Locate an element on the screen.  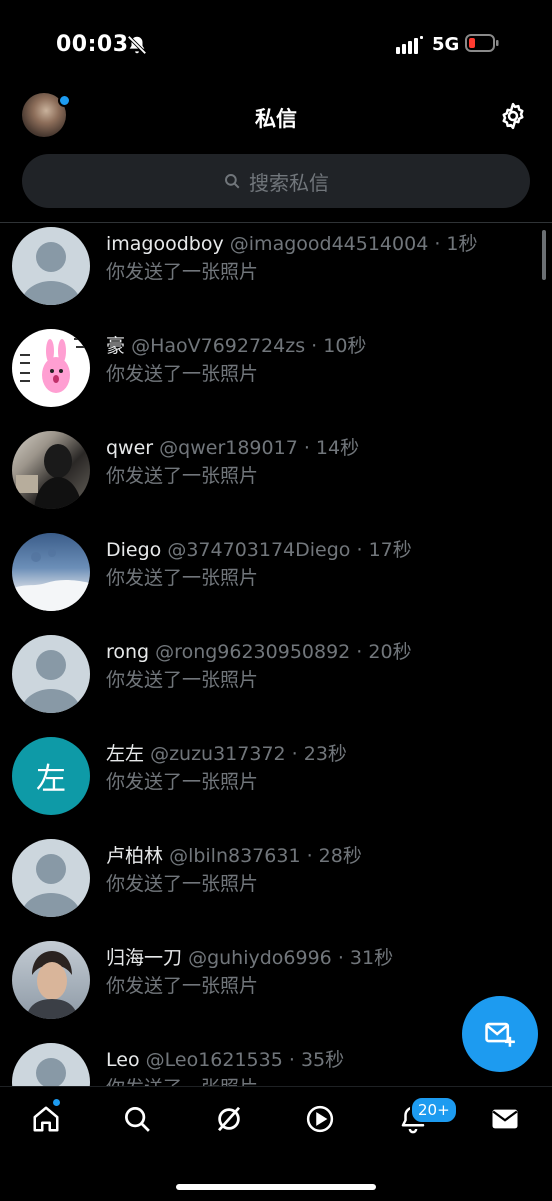
play-icon is located at coordinates (320, 1119).